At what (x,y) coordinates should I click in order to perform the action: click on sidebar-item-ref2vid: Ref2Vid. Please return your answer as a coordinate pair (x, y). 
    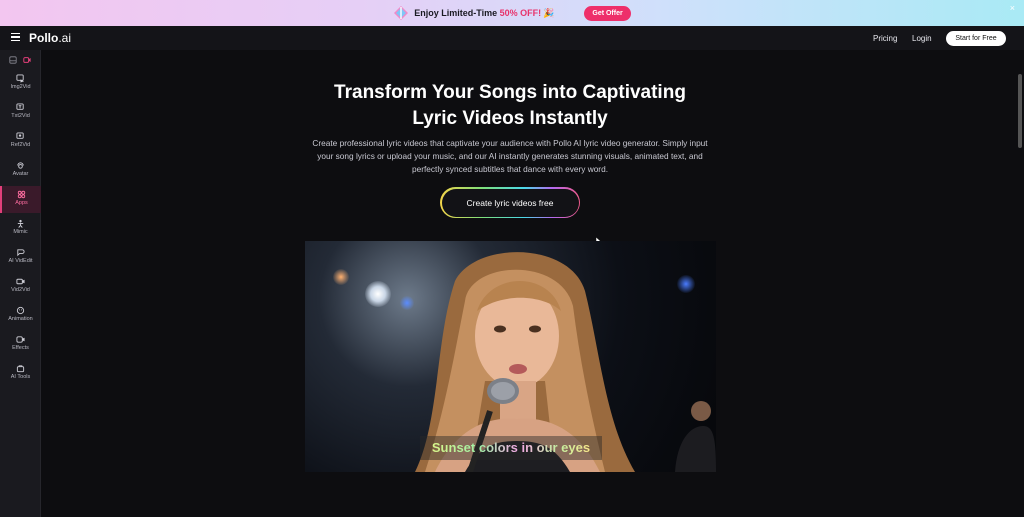
    Looking at the image, I should click on (20, 141).